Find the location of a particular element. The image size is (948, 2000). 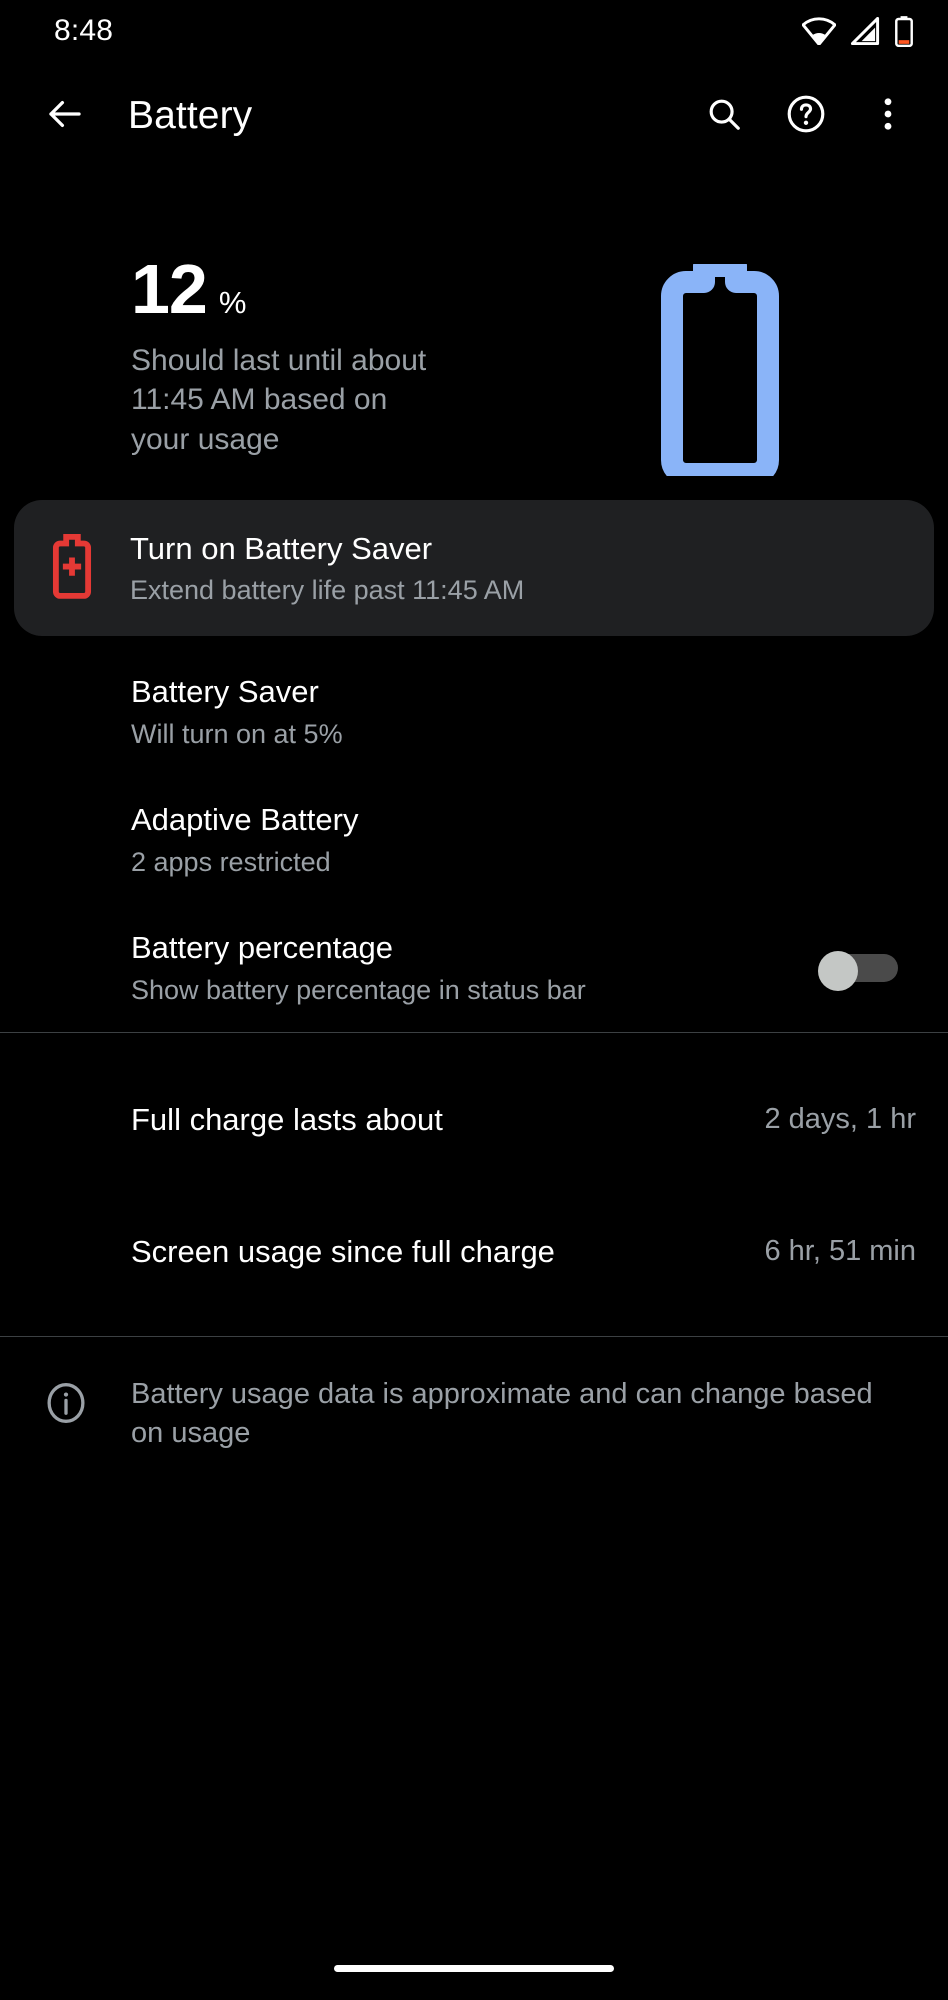

page-title: Battery is located at coordinates (190, 115).